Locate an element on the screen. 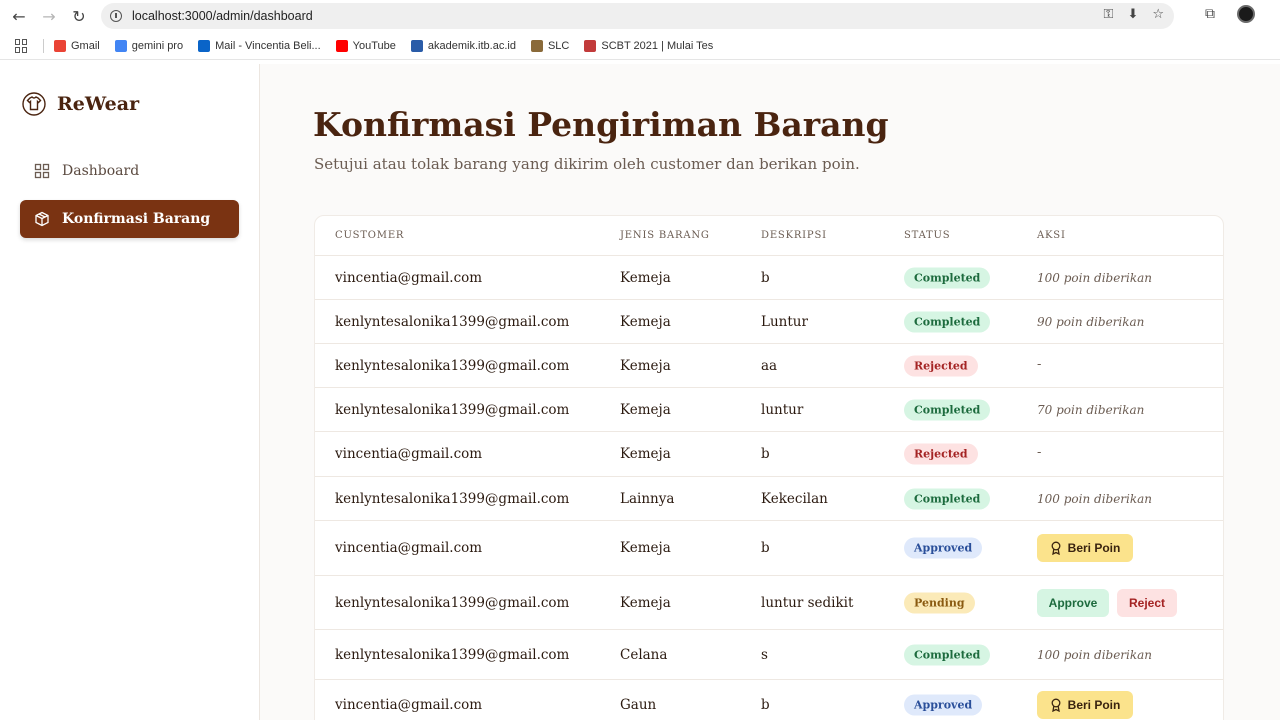 This screenshot has width=1280, height=720. brand-name: ReWear is located at coordinates (98, 104).